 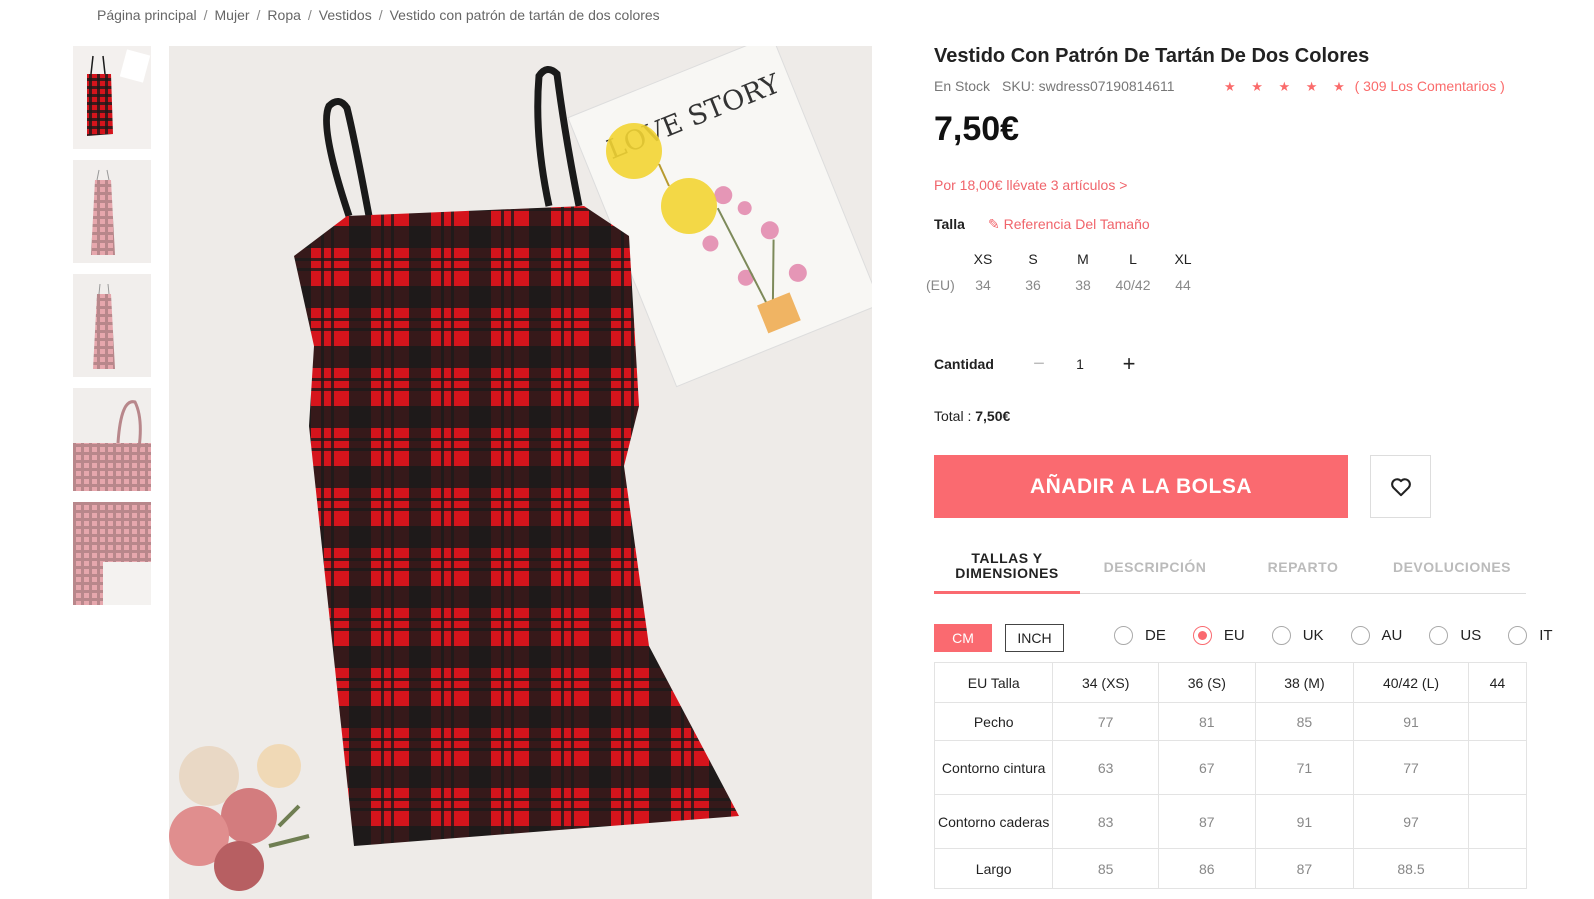 I want to click on size-label: Talla, so click(x=949, y=224).